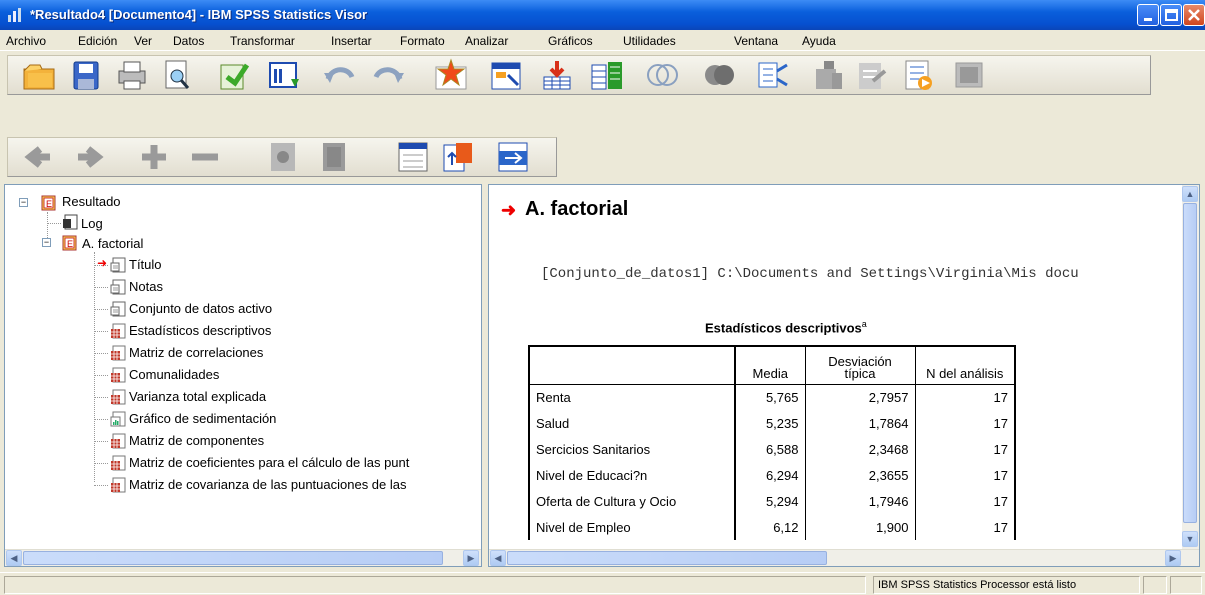 This screenshot has height=595, width=1205. I want to click on table-row: Salud 5,235 1,7864 17, so click(772, 423).